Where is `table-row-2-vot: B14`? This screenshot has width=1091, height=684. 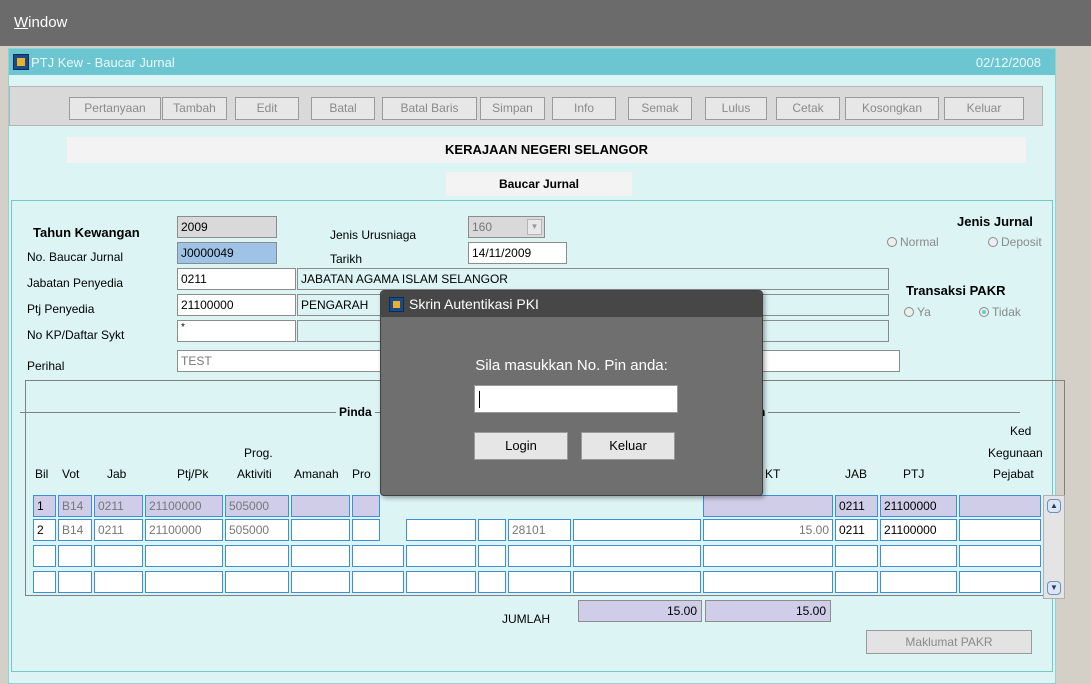 table-row-2-vot: B14 is located at coordinates (75, 530).